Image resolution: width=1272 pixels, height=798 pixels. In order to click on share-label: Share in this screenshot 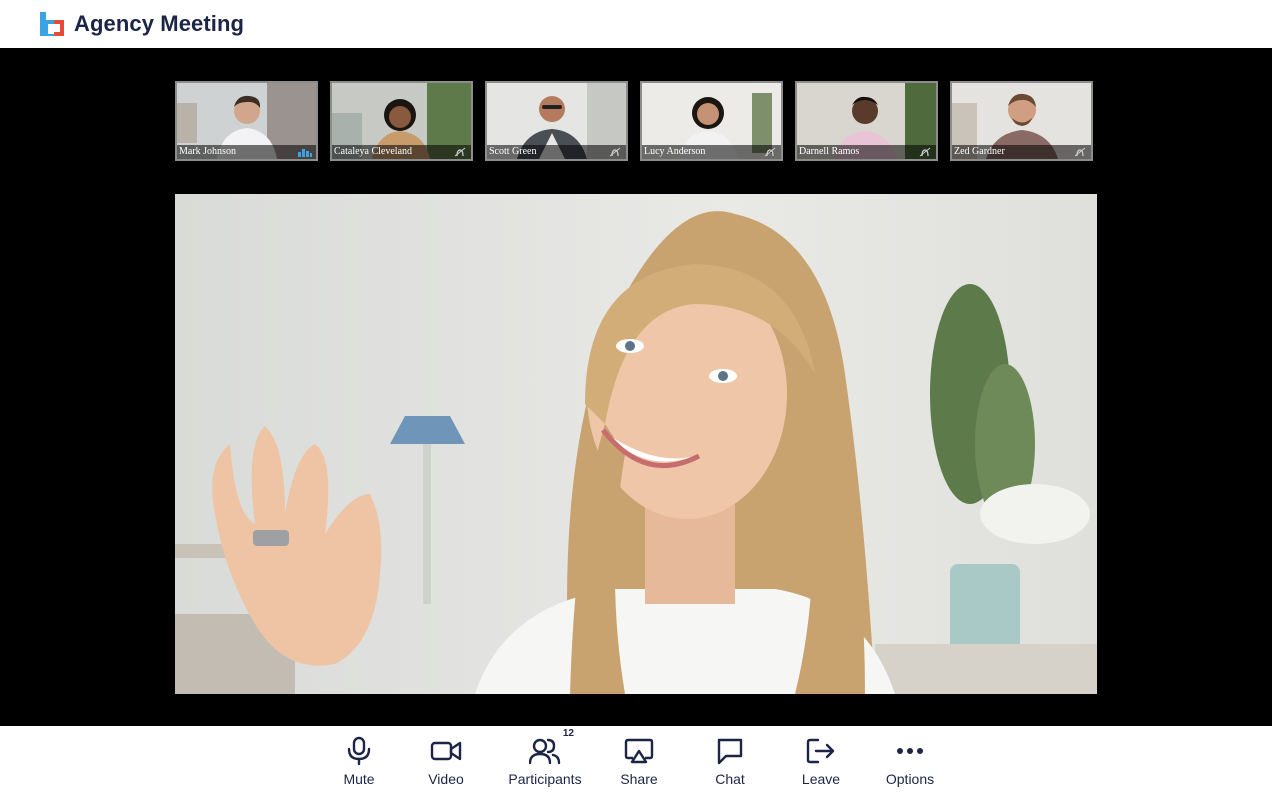, I will do `click(639, 779)`.